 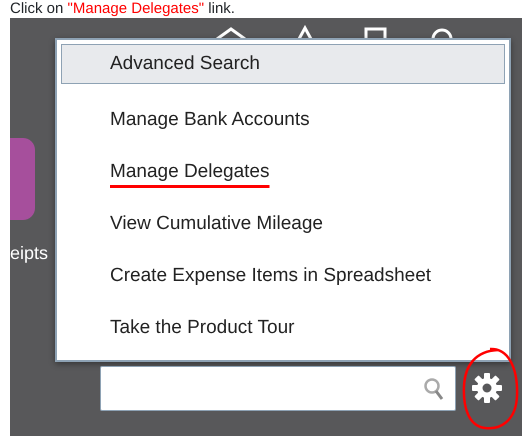 What do you see at coordinates (283, 276) in the screenshot?
I see `menu-item: Create Expense Items in Spreadsheet` at bounding box center [283, 276].